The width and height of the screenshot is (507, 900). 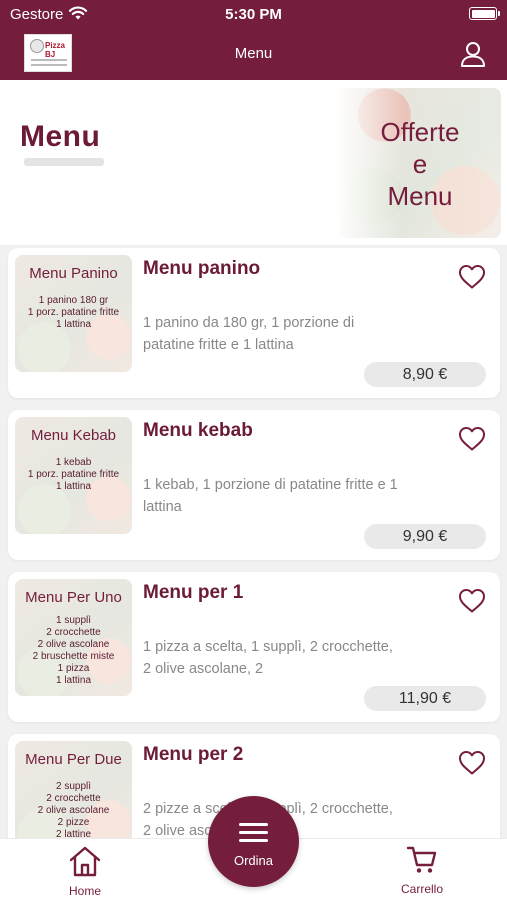 I want to click on category-subtitle, so click(x=64, y=162).